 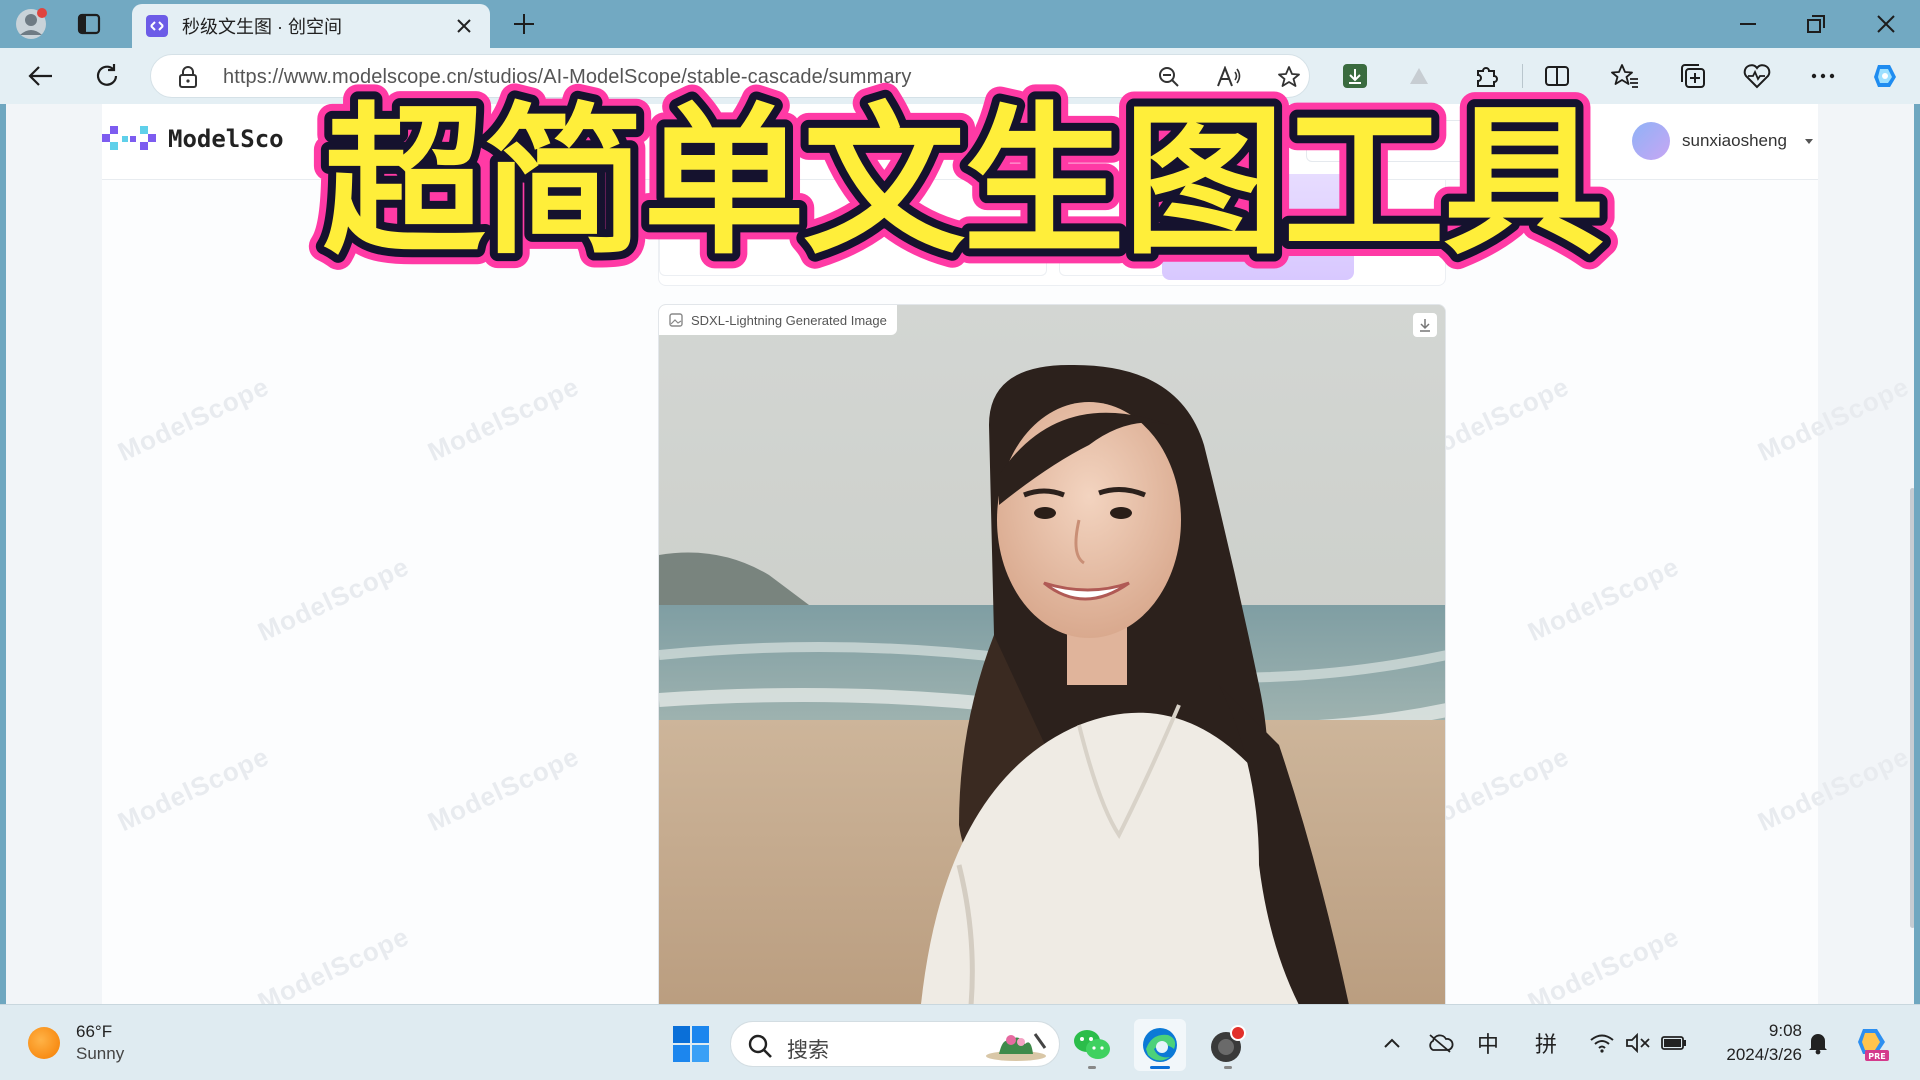 What do you see at coordinates (226, 139) in the screenshot?
I see `logo-text: ModelSco` at bounding box center [226, 139].